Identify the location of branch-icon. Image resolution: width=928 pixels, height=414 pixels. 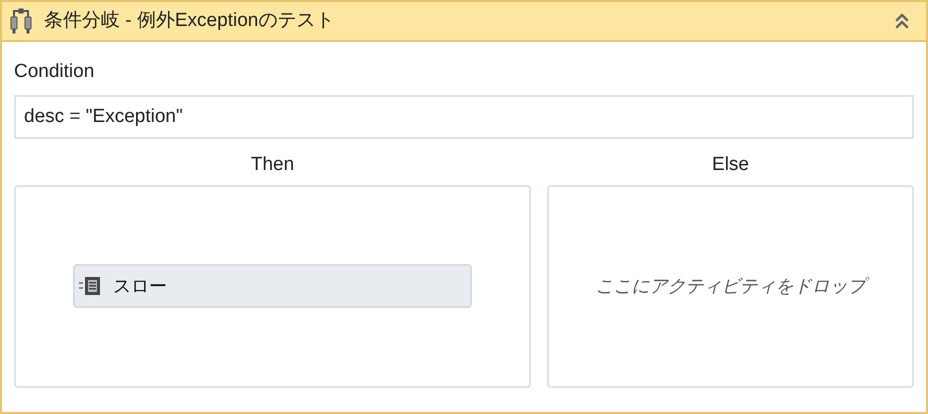
(21, 21).